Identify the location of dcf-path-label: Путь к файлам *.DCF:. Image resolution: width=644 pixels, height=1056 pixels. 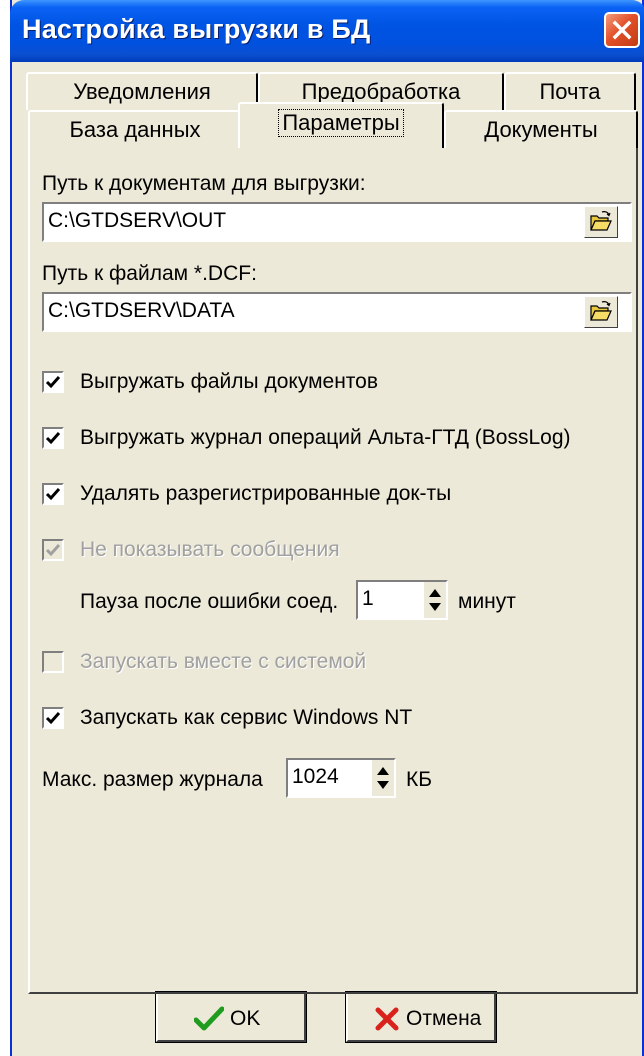
(149, 273).